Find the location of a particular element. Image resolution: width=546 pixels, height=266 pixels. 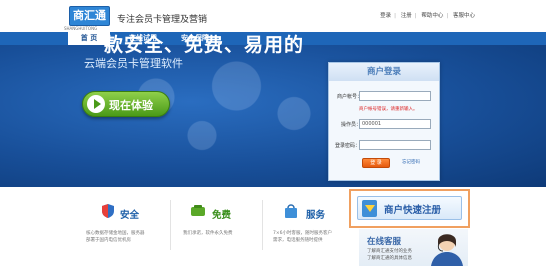

quick-register-box: 商户快速注册 is located at coordinates (409, 208).